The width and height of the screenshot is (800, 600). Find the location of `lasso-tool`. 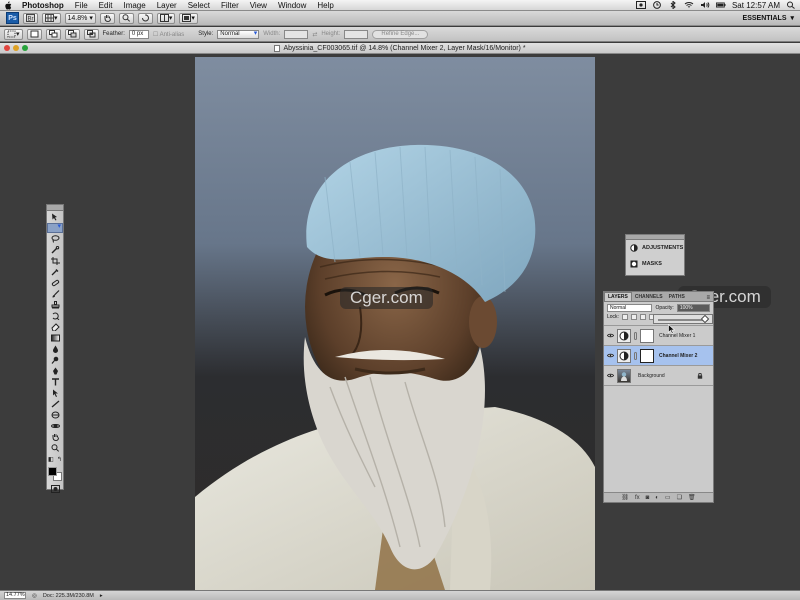

lasso-tool is located at coordinates (55, 239).